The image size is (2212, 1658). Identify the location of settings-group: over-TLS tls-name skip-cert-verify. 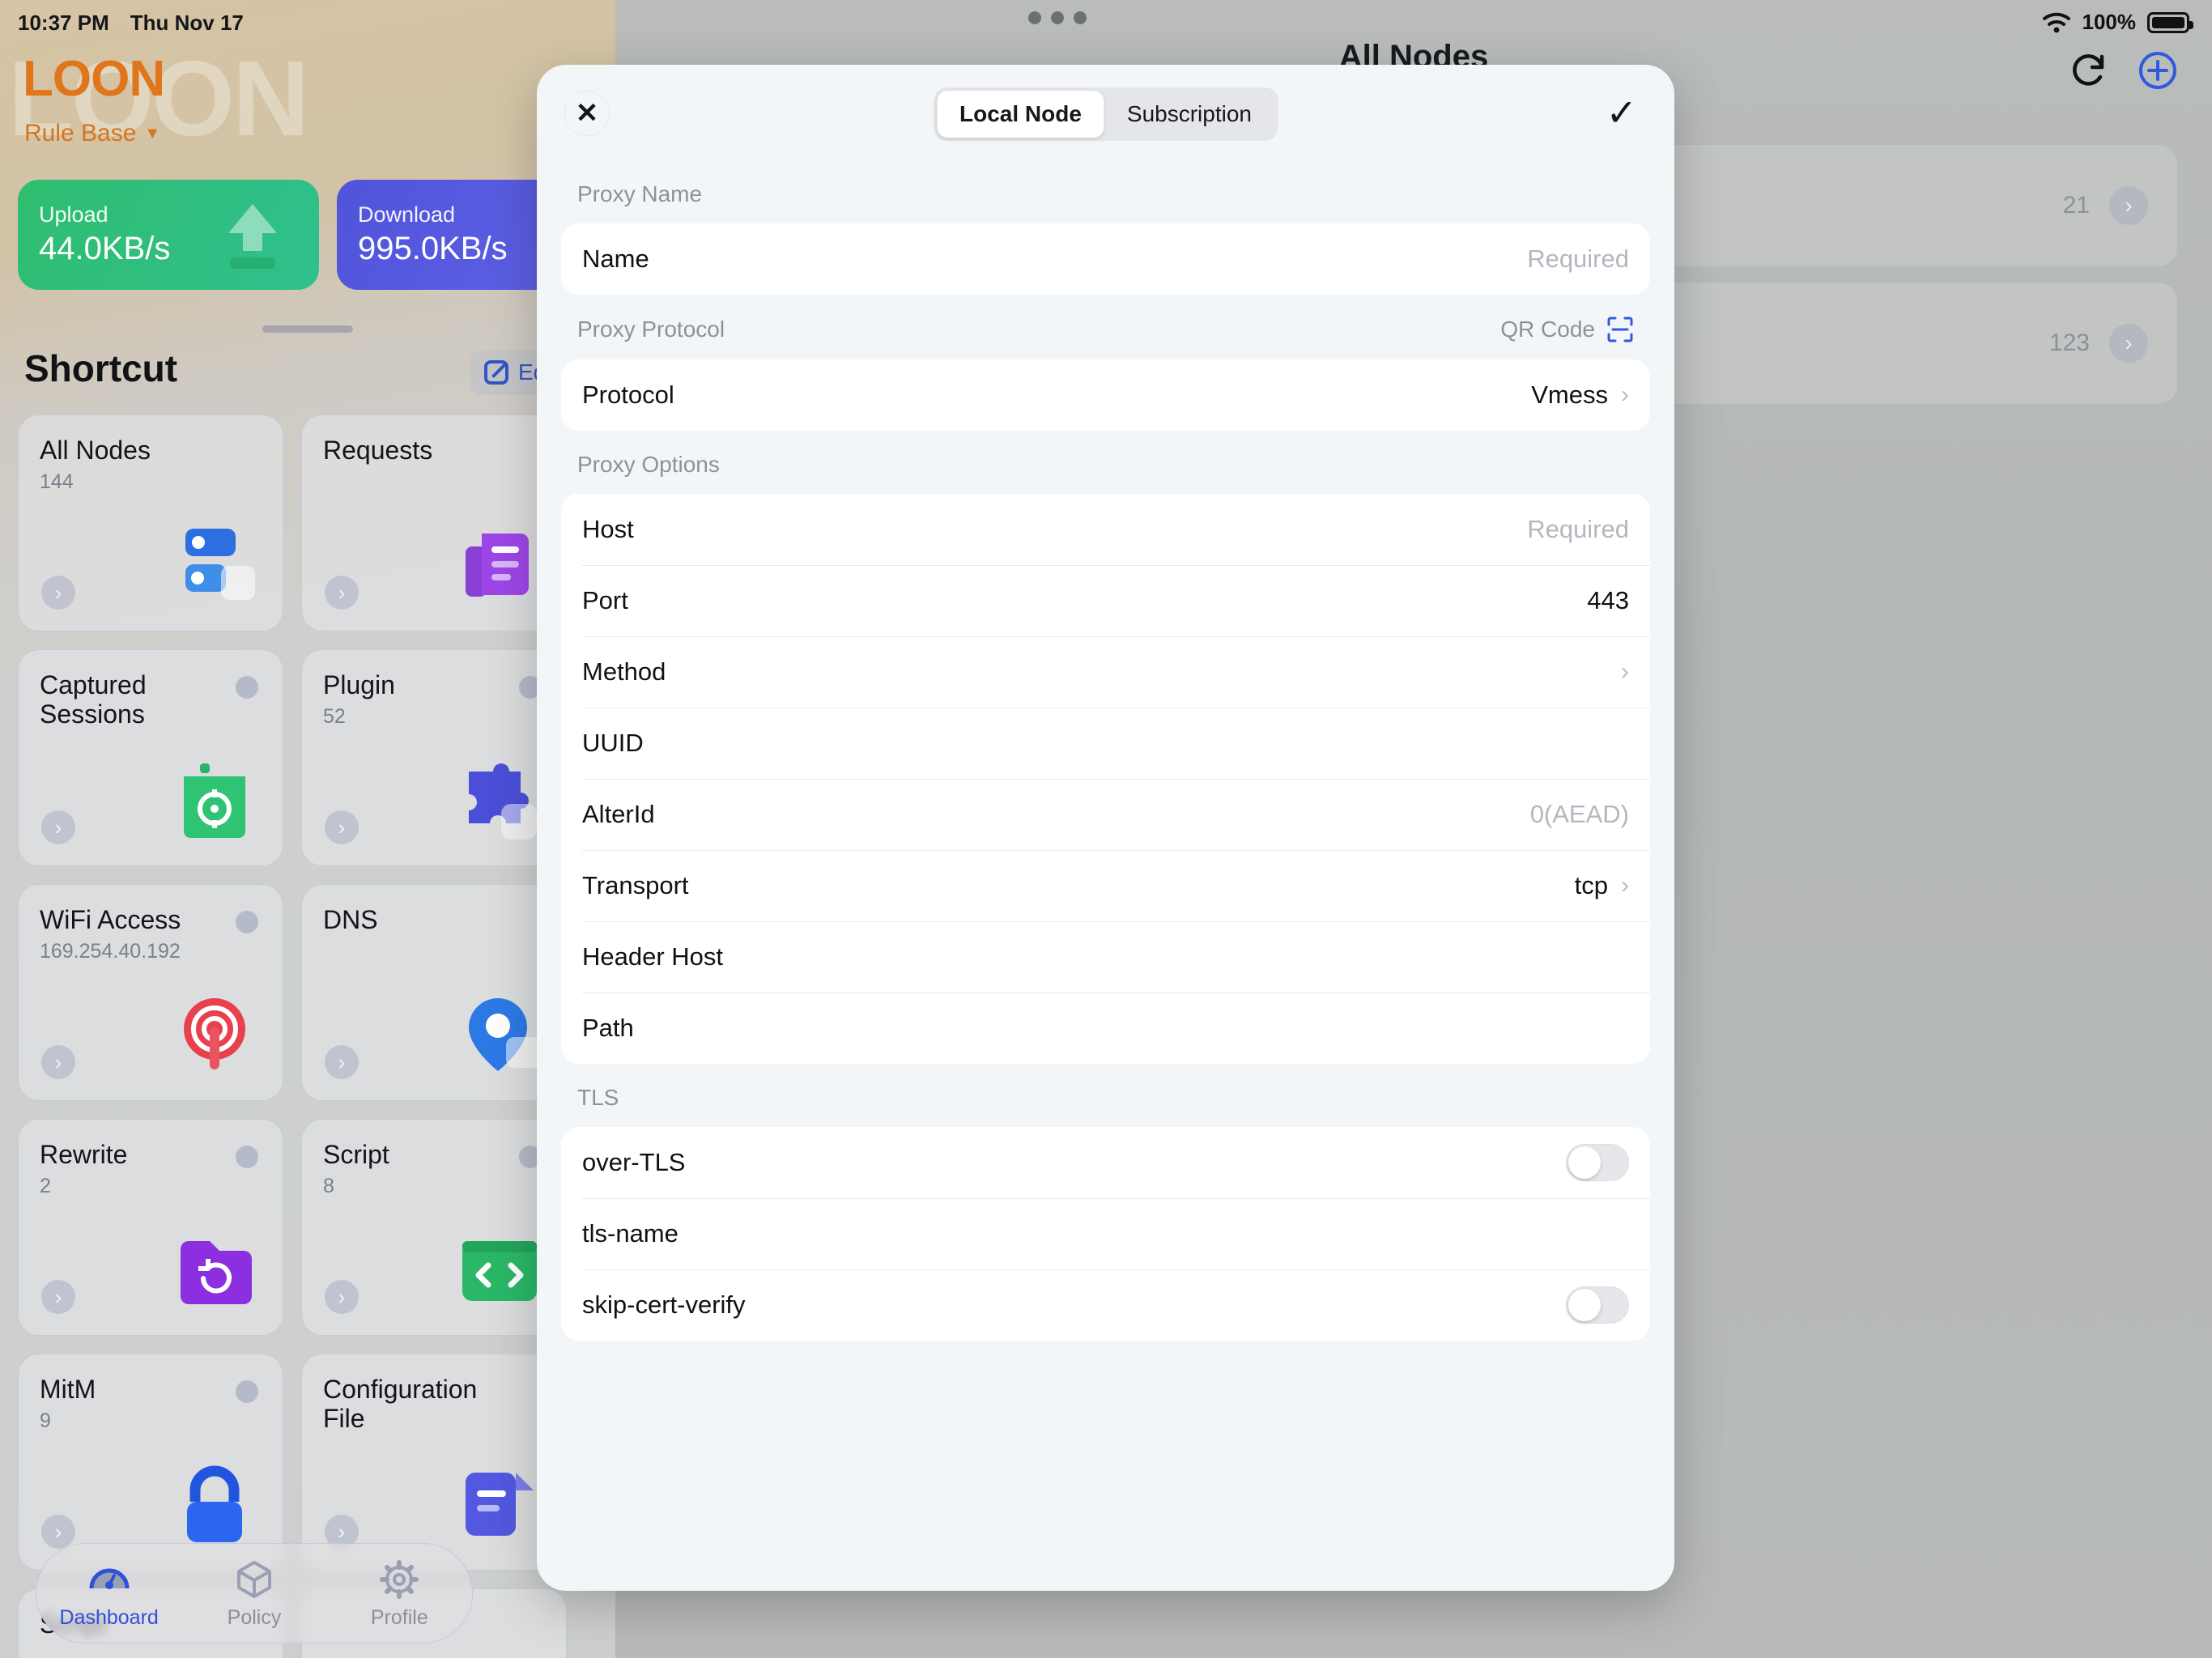
(1105, 1234).